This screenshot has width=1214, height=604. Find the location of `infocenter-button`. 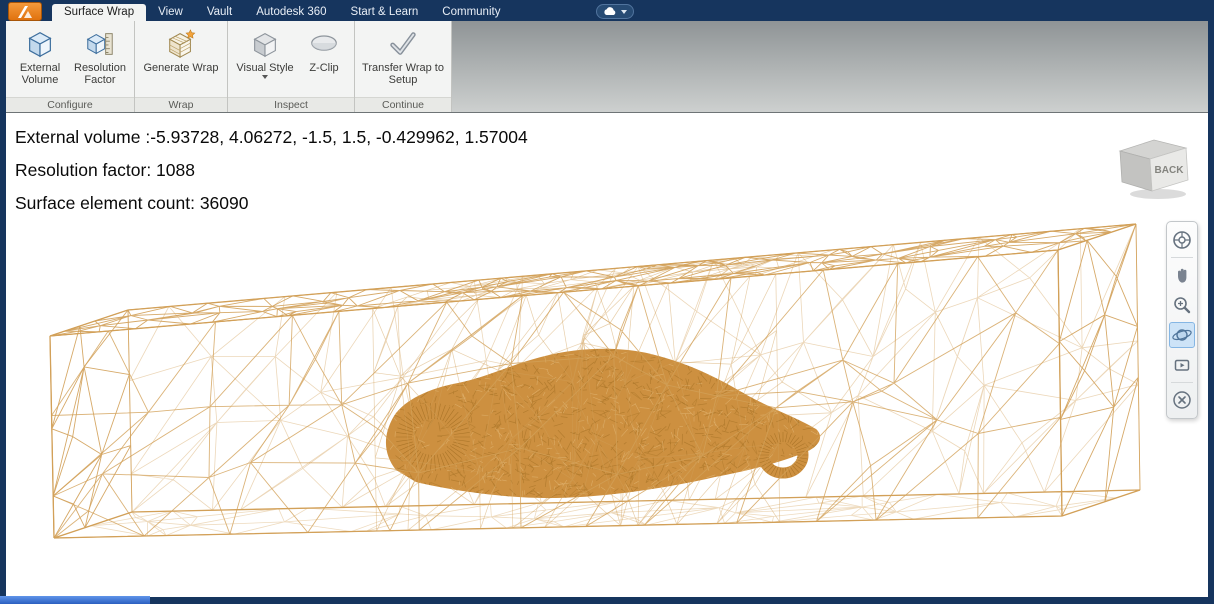

infocenter-button is located at coordinates (615, 11).